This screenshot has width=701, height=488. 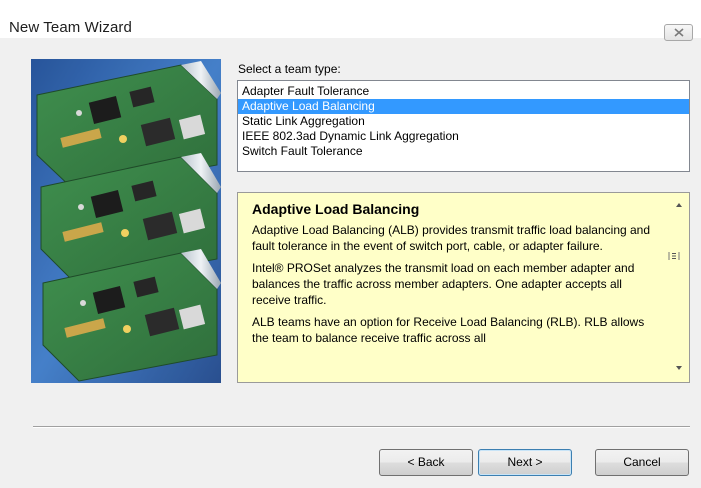 I want to click on back-button: < Back, so click(x=426, y=462).